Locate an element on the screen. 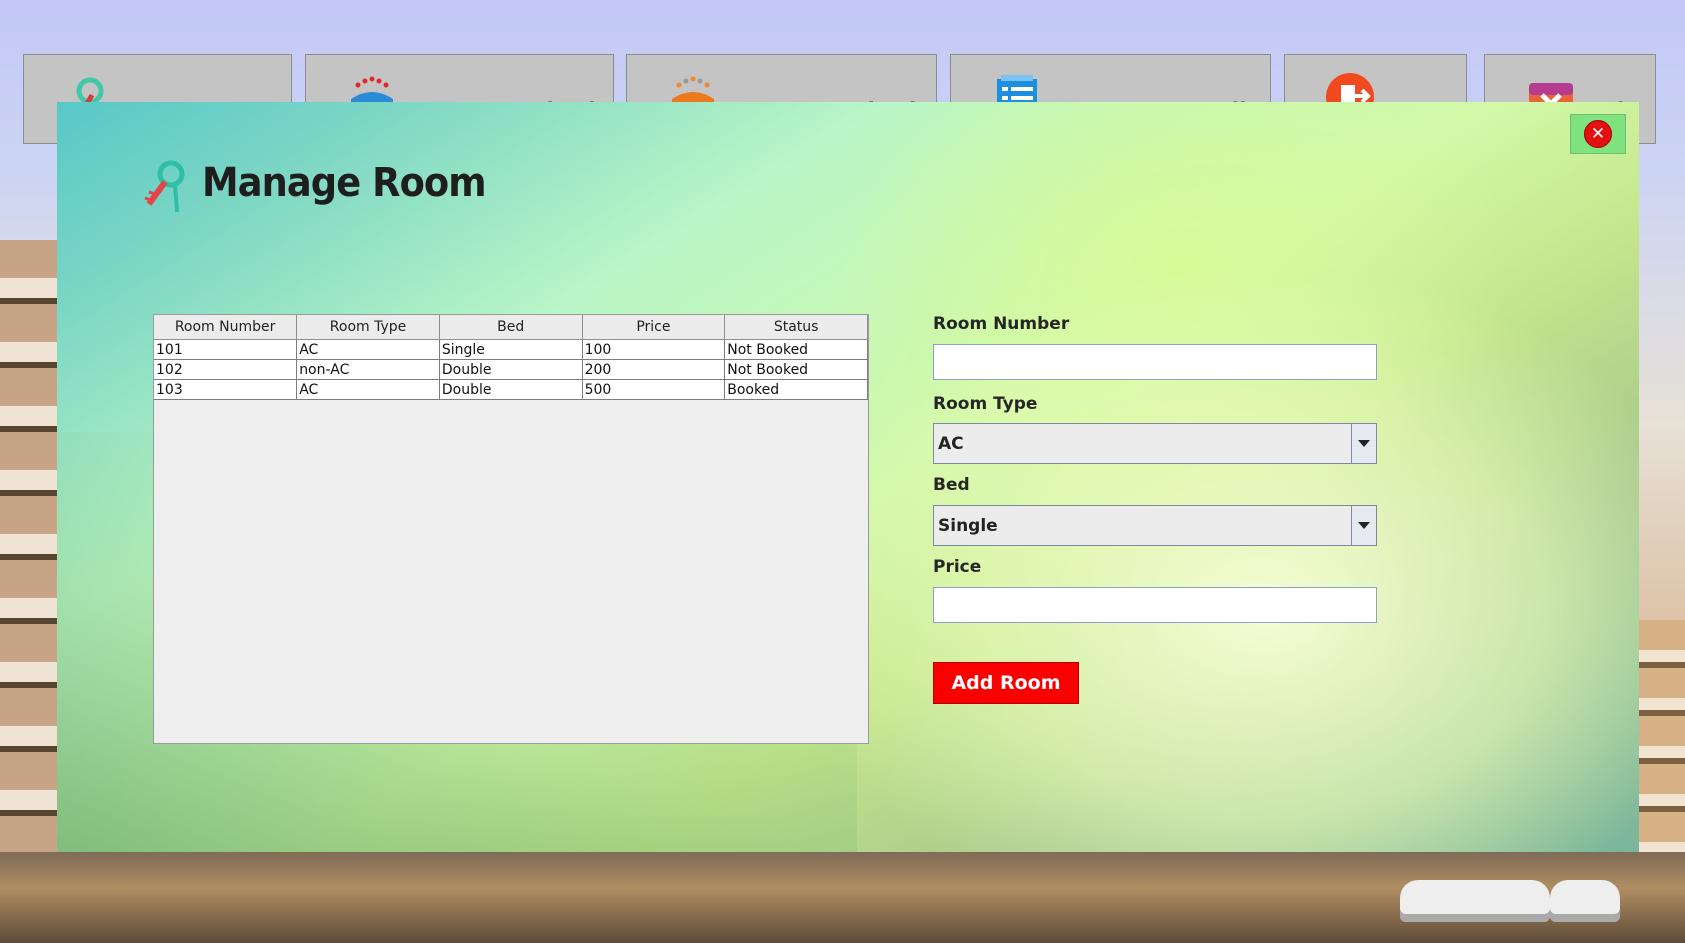 Image resolution: width=1685 pixels, height=943 pixels. table-header-row: Room Number Room Type Bed Price Status is located at coordinates (511, 327).